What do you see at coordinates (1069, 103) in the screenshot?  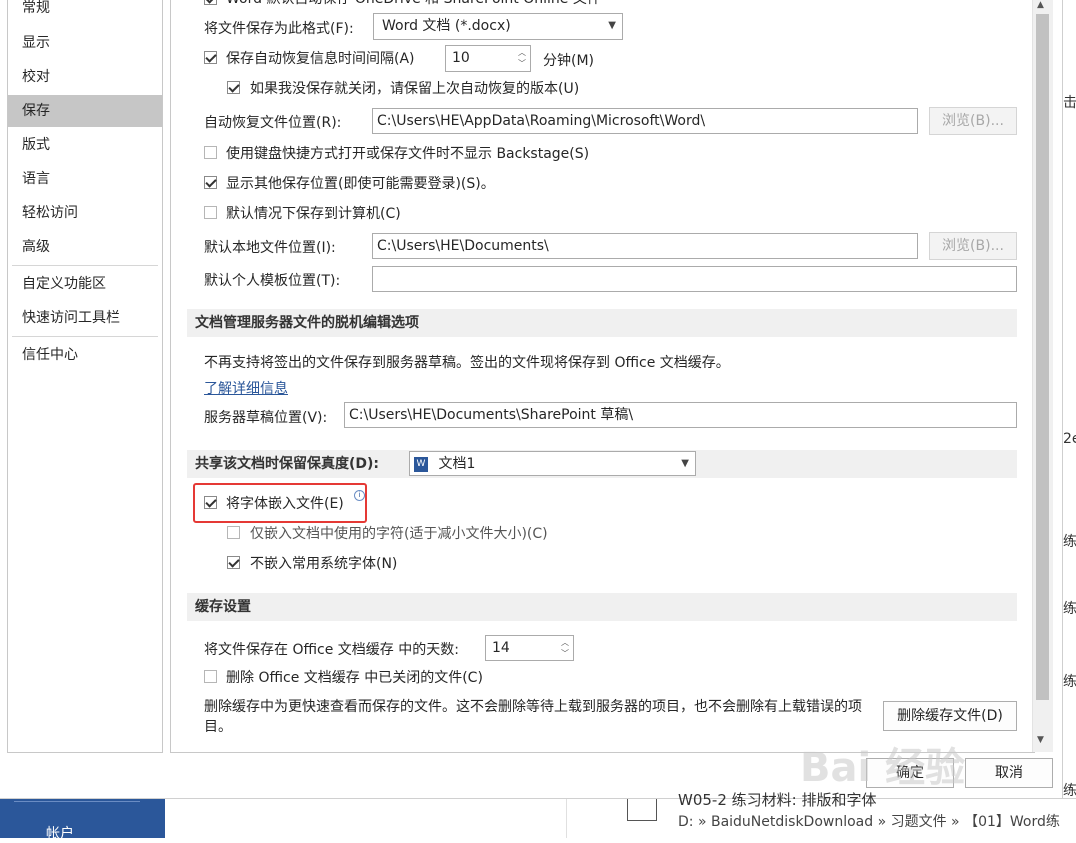 I see `background-fragment: 击` at bounding box center [1069, 103].